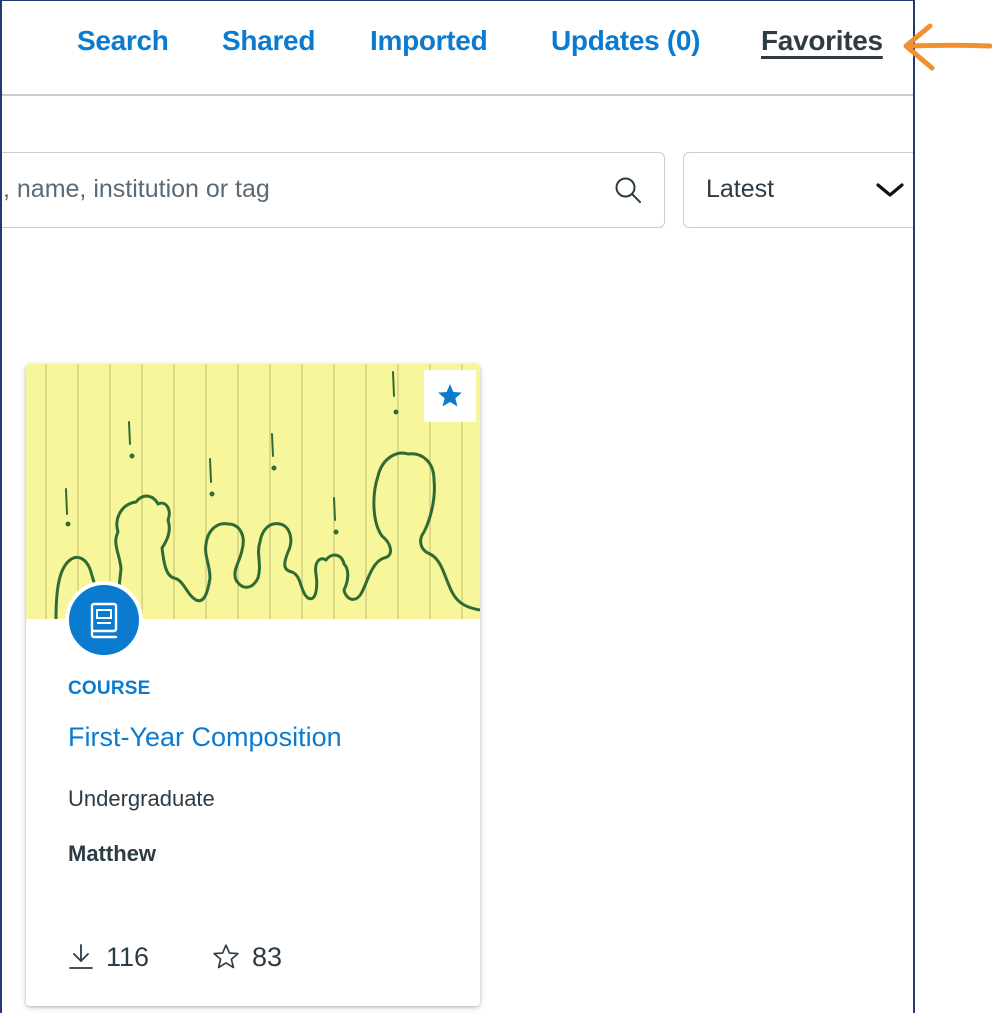 Image resolution: width=992 pixels, height=1013 pixels. Describe the element at coordinates (628, 190) in the screenshot. I see `search-icon` at that location.